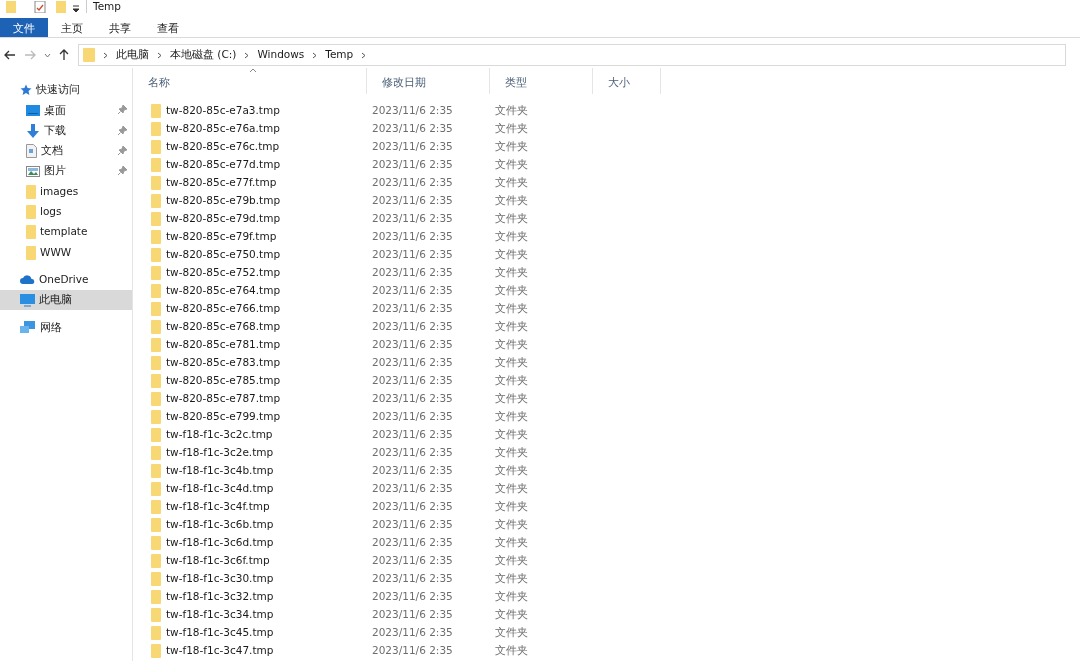 This screenshot has width=1080, height=661. I want to click on sidebar-item: 快速访问, so click(66, 90).